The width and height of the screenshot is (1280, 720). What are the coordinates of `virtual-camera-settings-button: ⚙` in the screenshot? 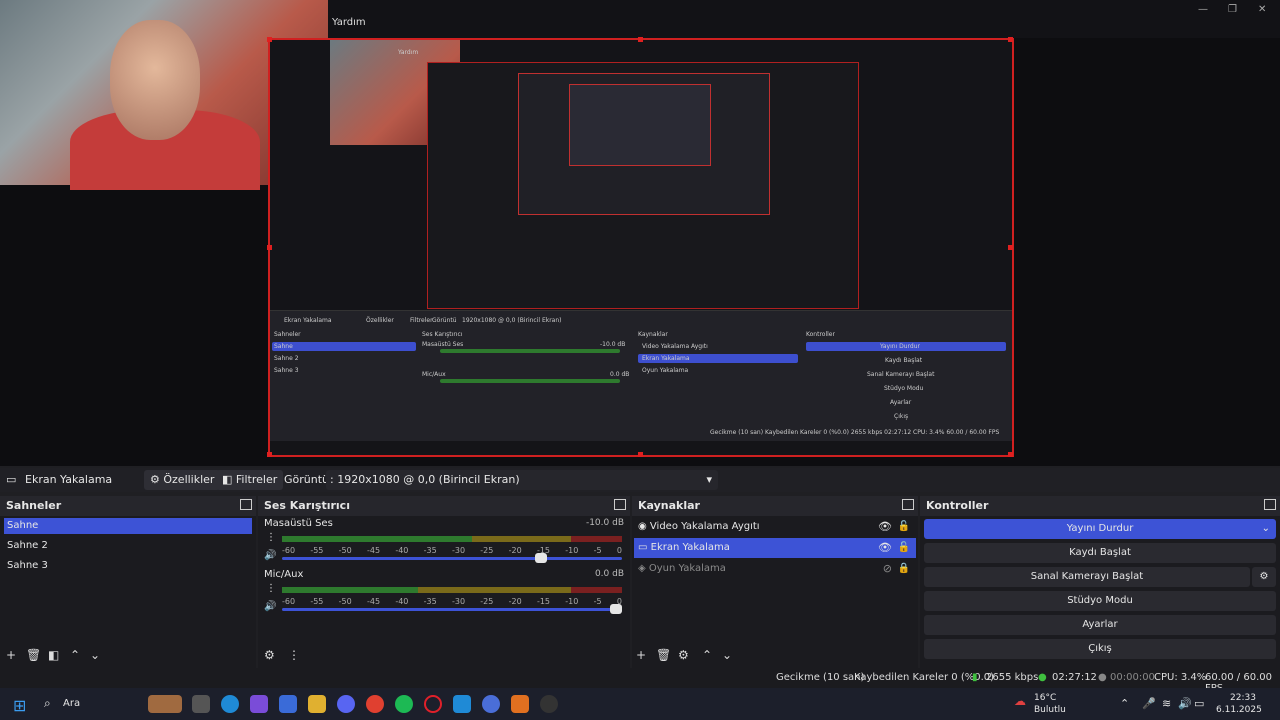 It's located at (1264, 577).